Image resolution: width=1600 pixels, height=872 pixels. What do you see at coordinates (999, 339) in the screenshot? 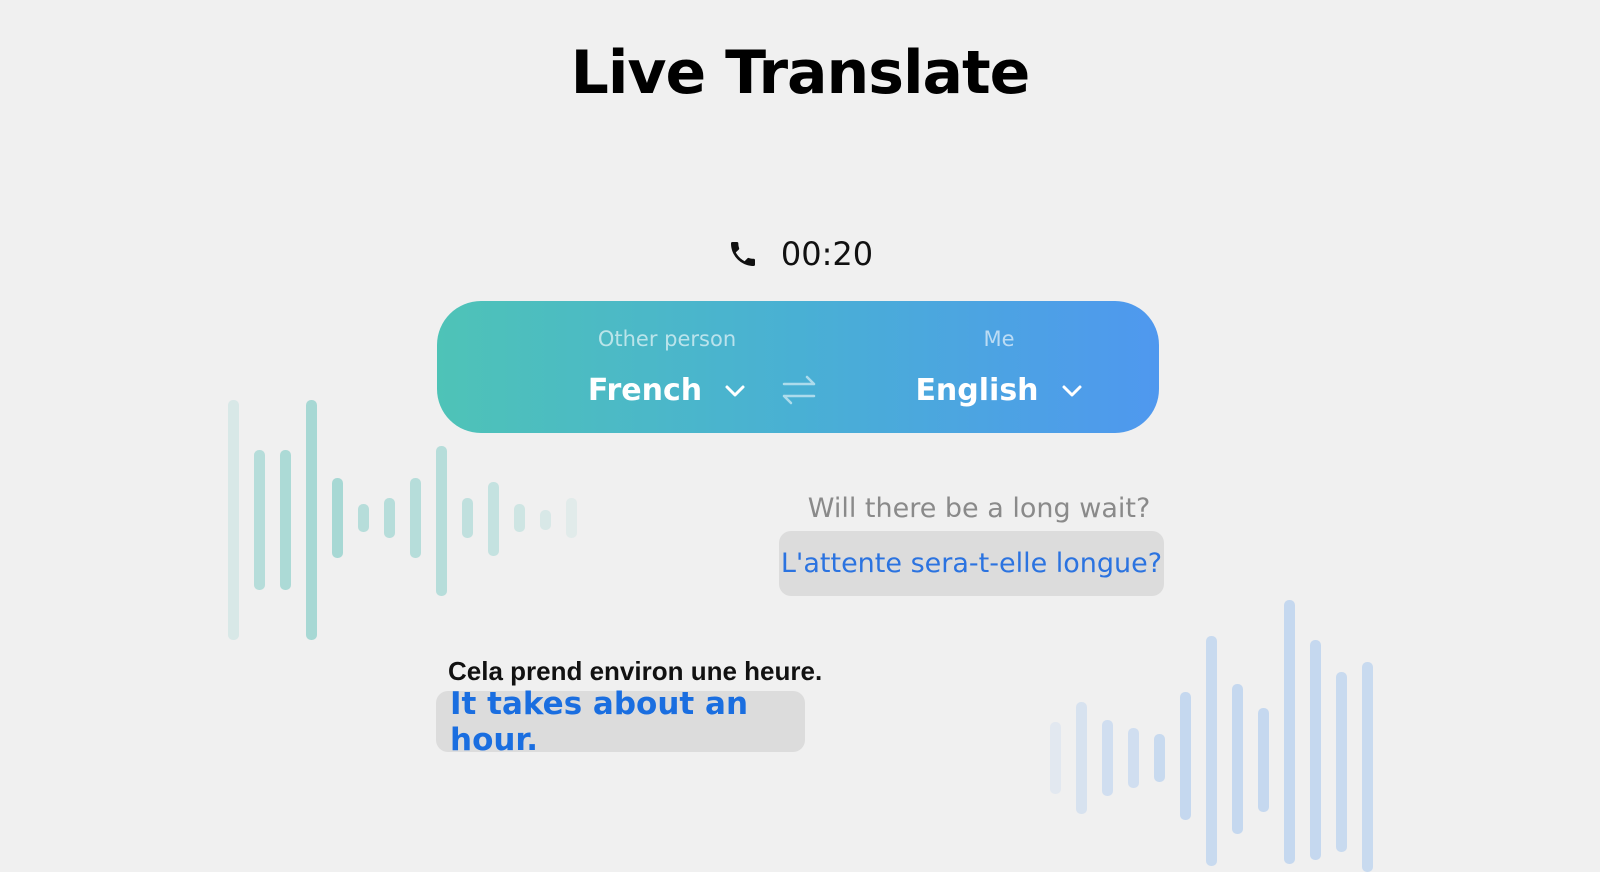
I see `me-label: Me` at bounding box center [999, 339].